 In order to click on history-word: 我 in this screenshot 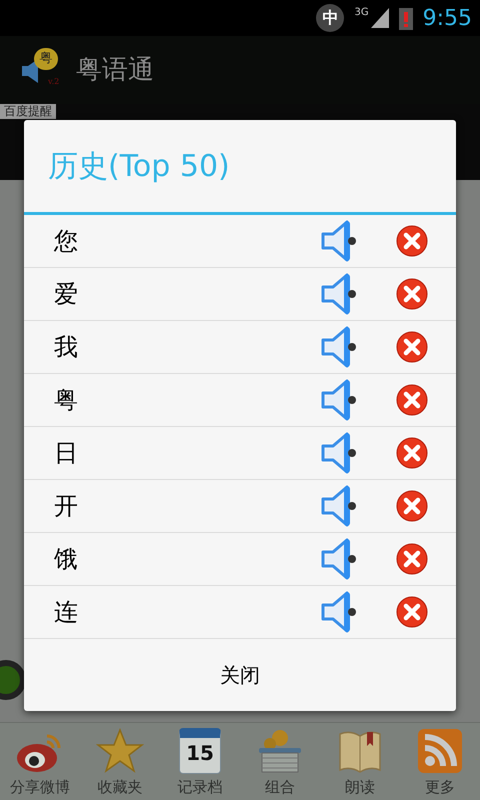, I will do `click(66, 347)`.